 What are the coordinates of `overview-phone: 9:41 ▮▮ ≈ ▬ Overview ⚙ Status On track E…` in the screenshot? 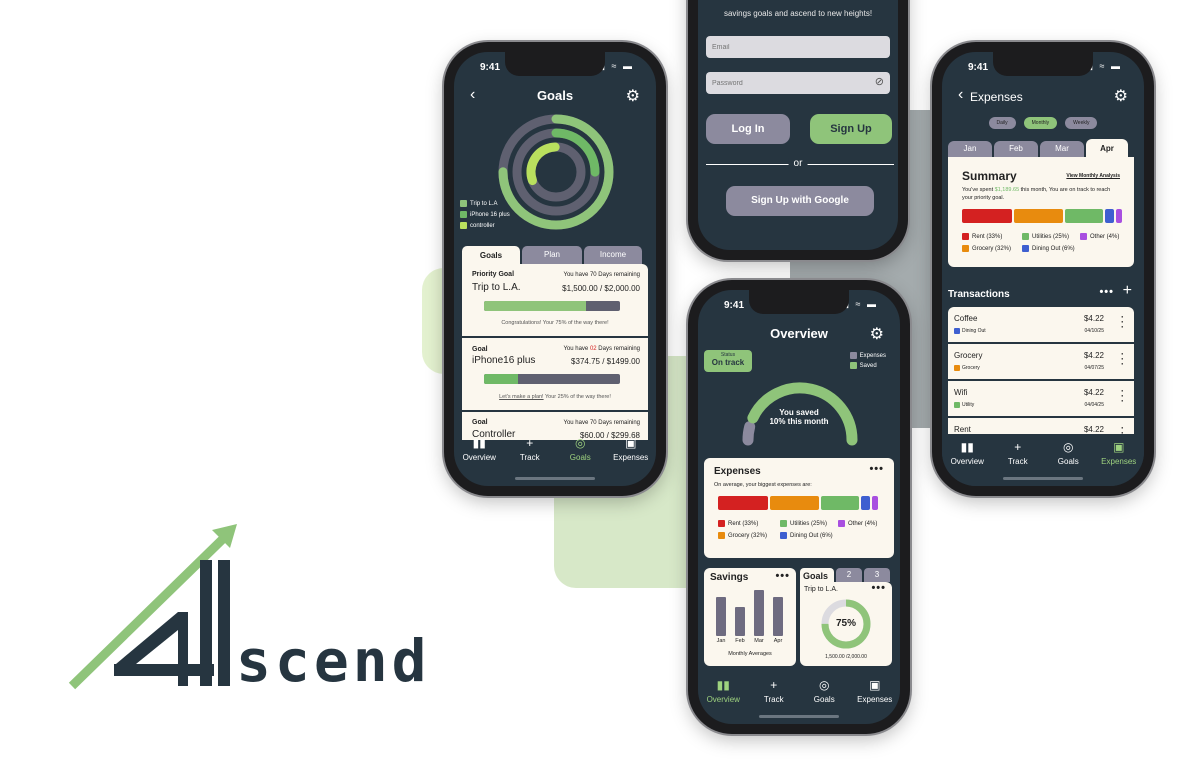 It's located at (799, 507).